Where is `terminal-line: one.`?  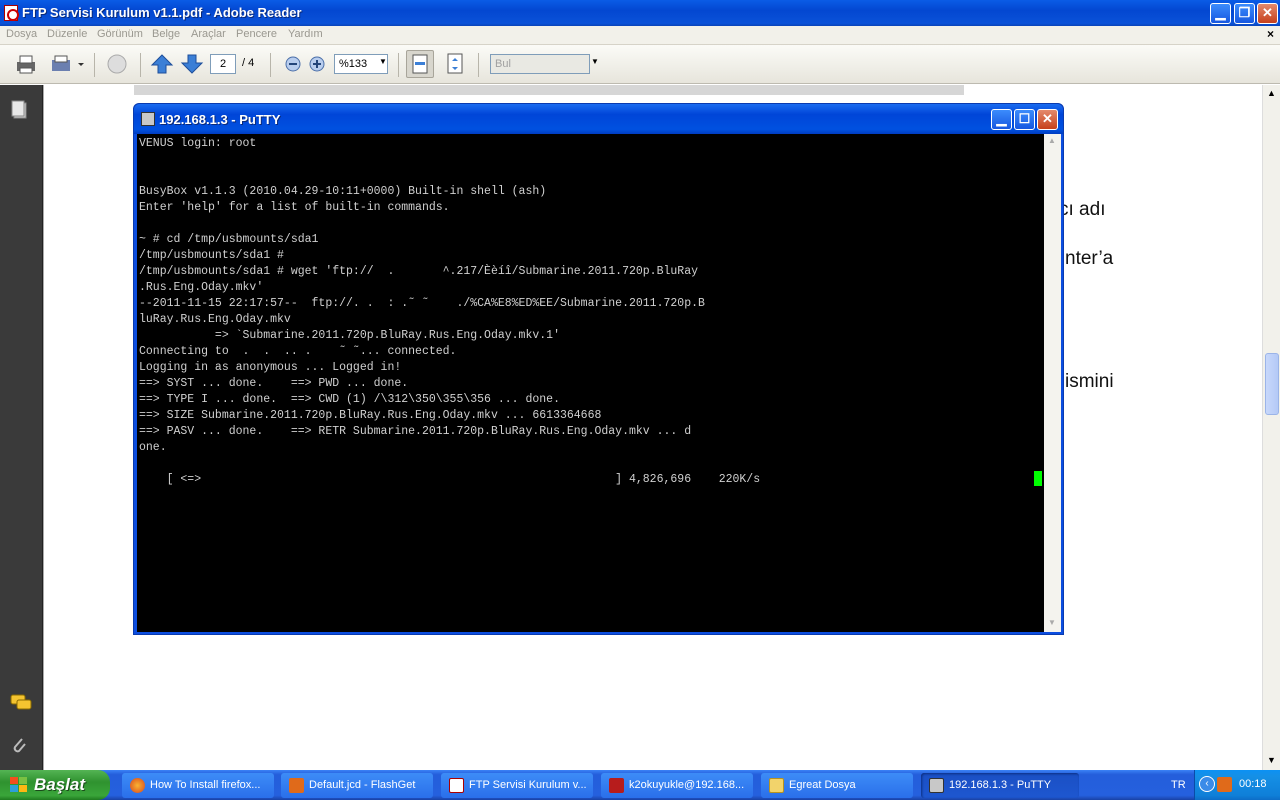 terminal-line: one. is located at coordinates (153, 447).